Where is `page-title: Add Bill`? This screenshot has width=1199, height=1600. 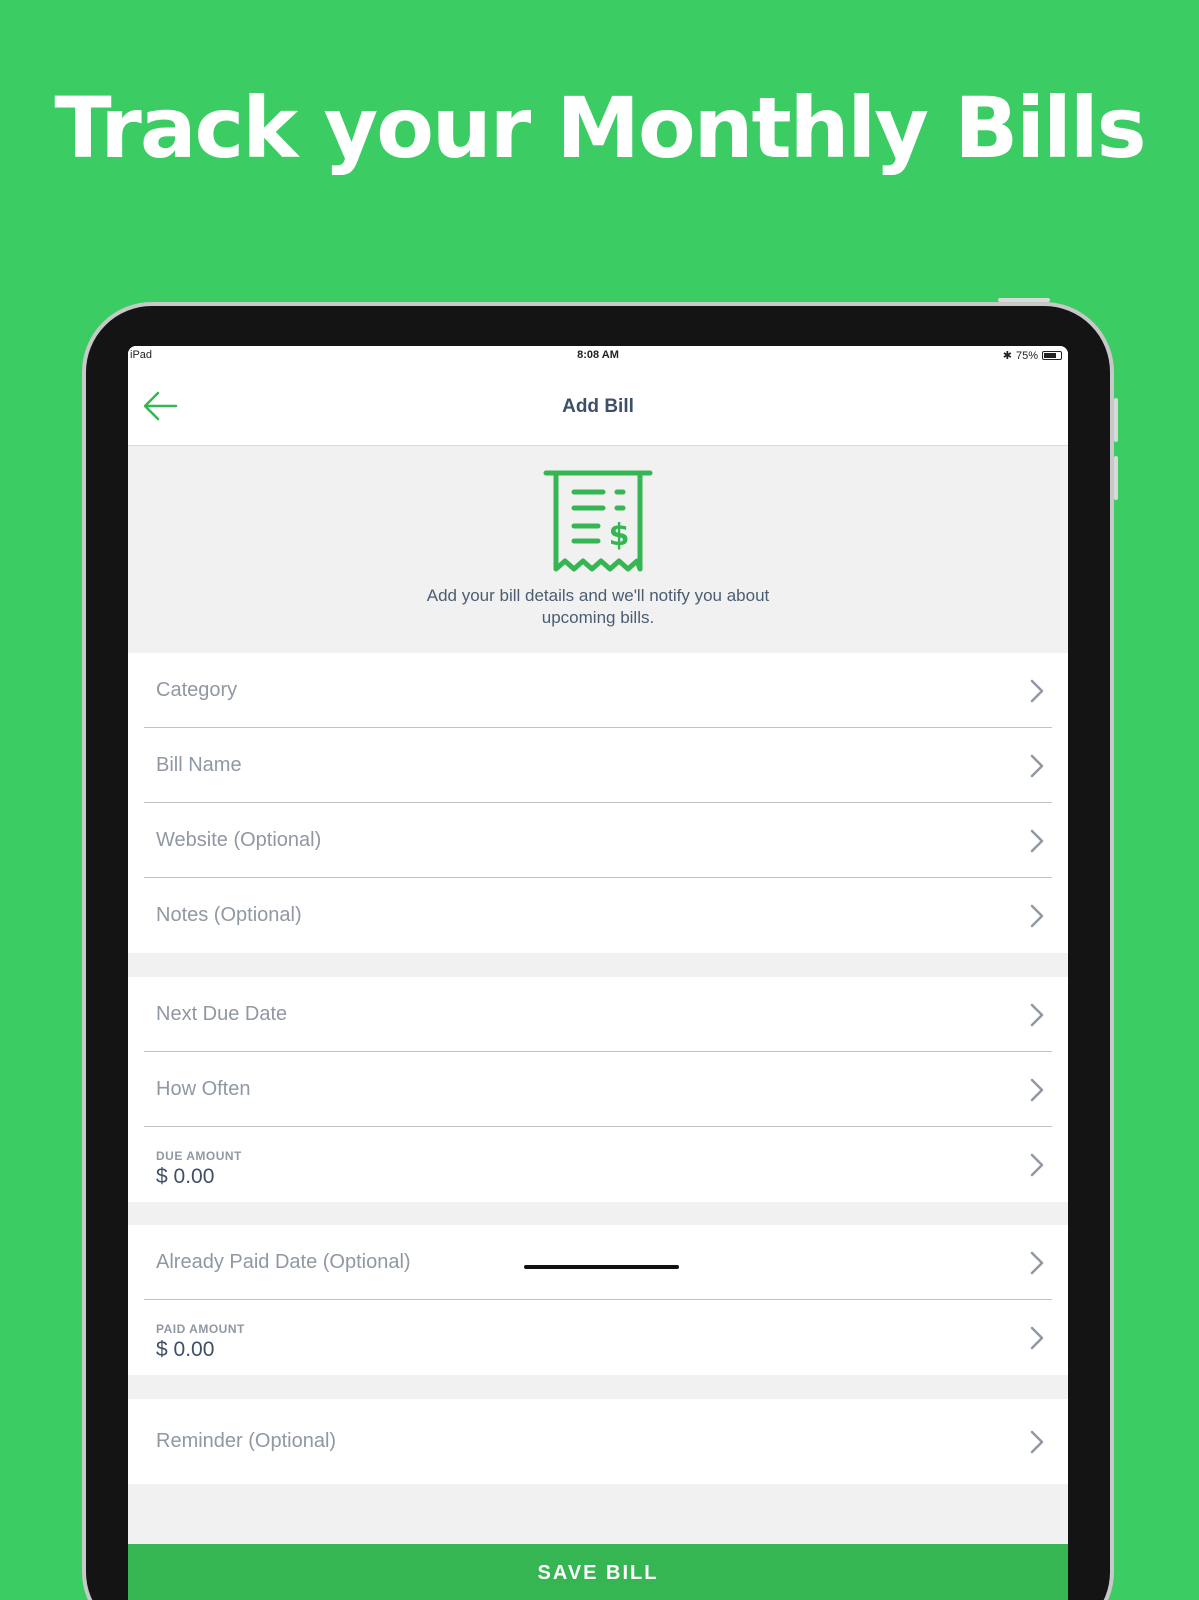 page-title: Add Bill is located at coordinates (598, 406).